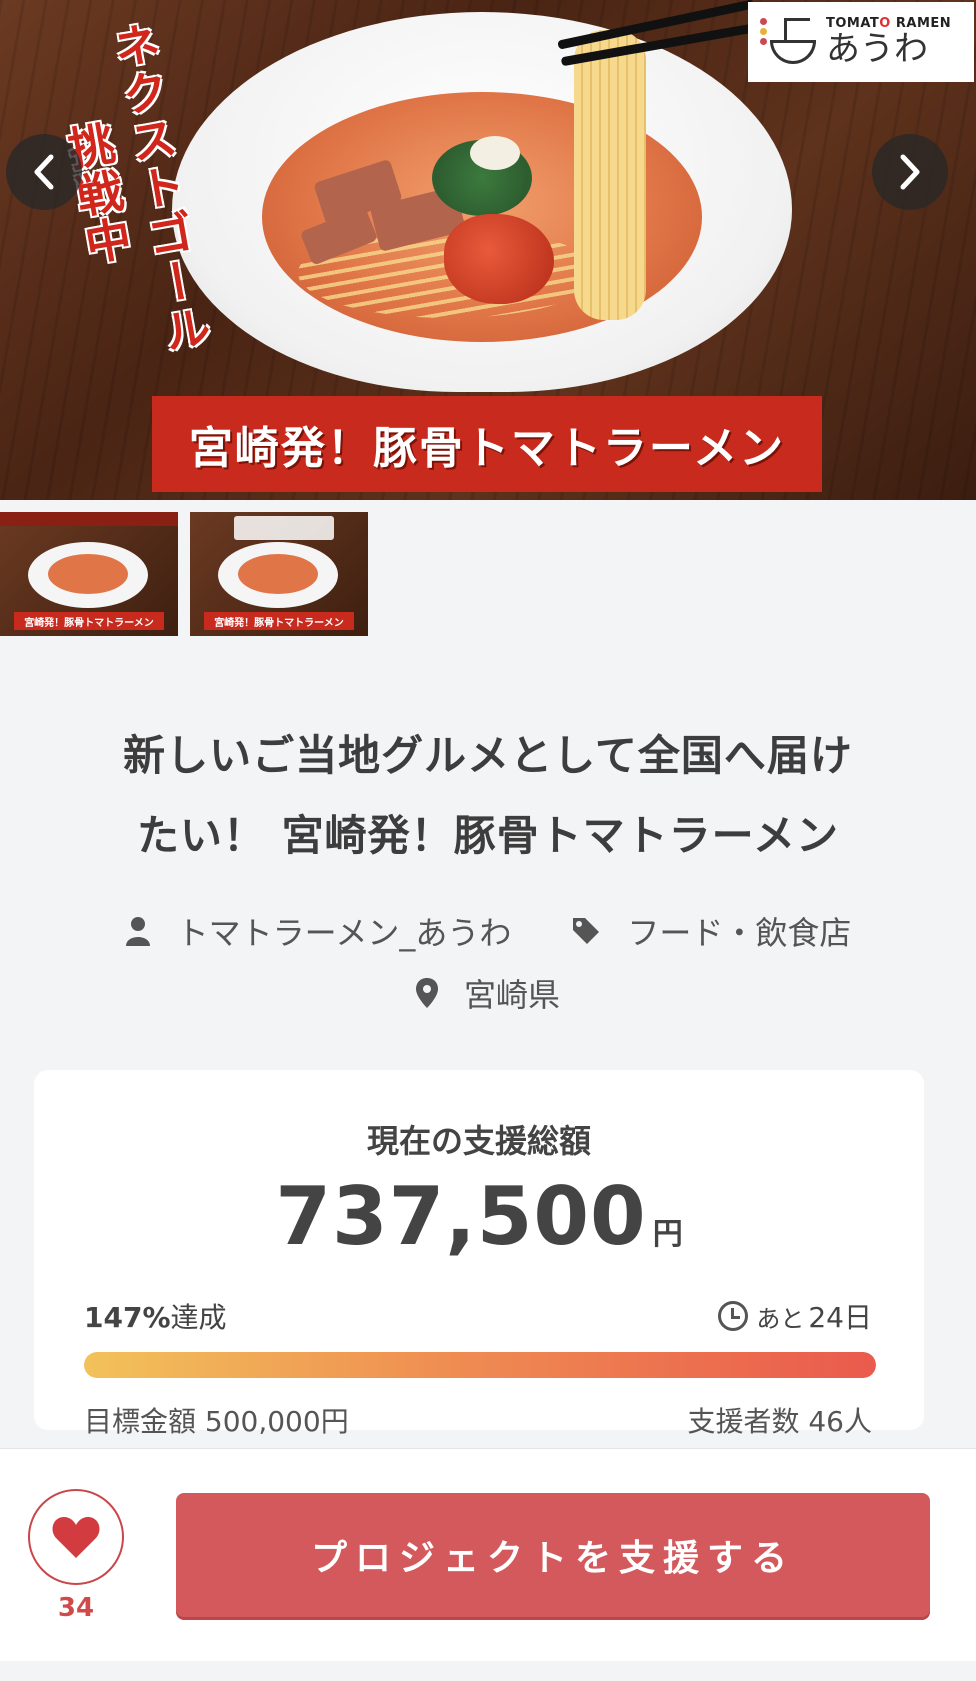  I want to click on achievement-rate: 147%達成, so click(155, 1316).